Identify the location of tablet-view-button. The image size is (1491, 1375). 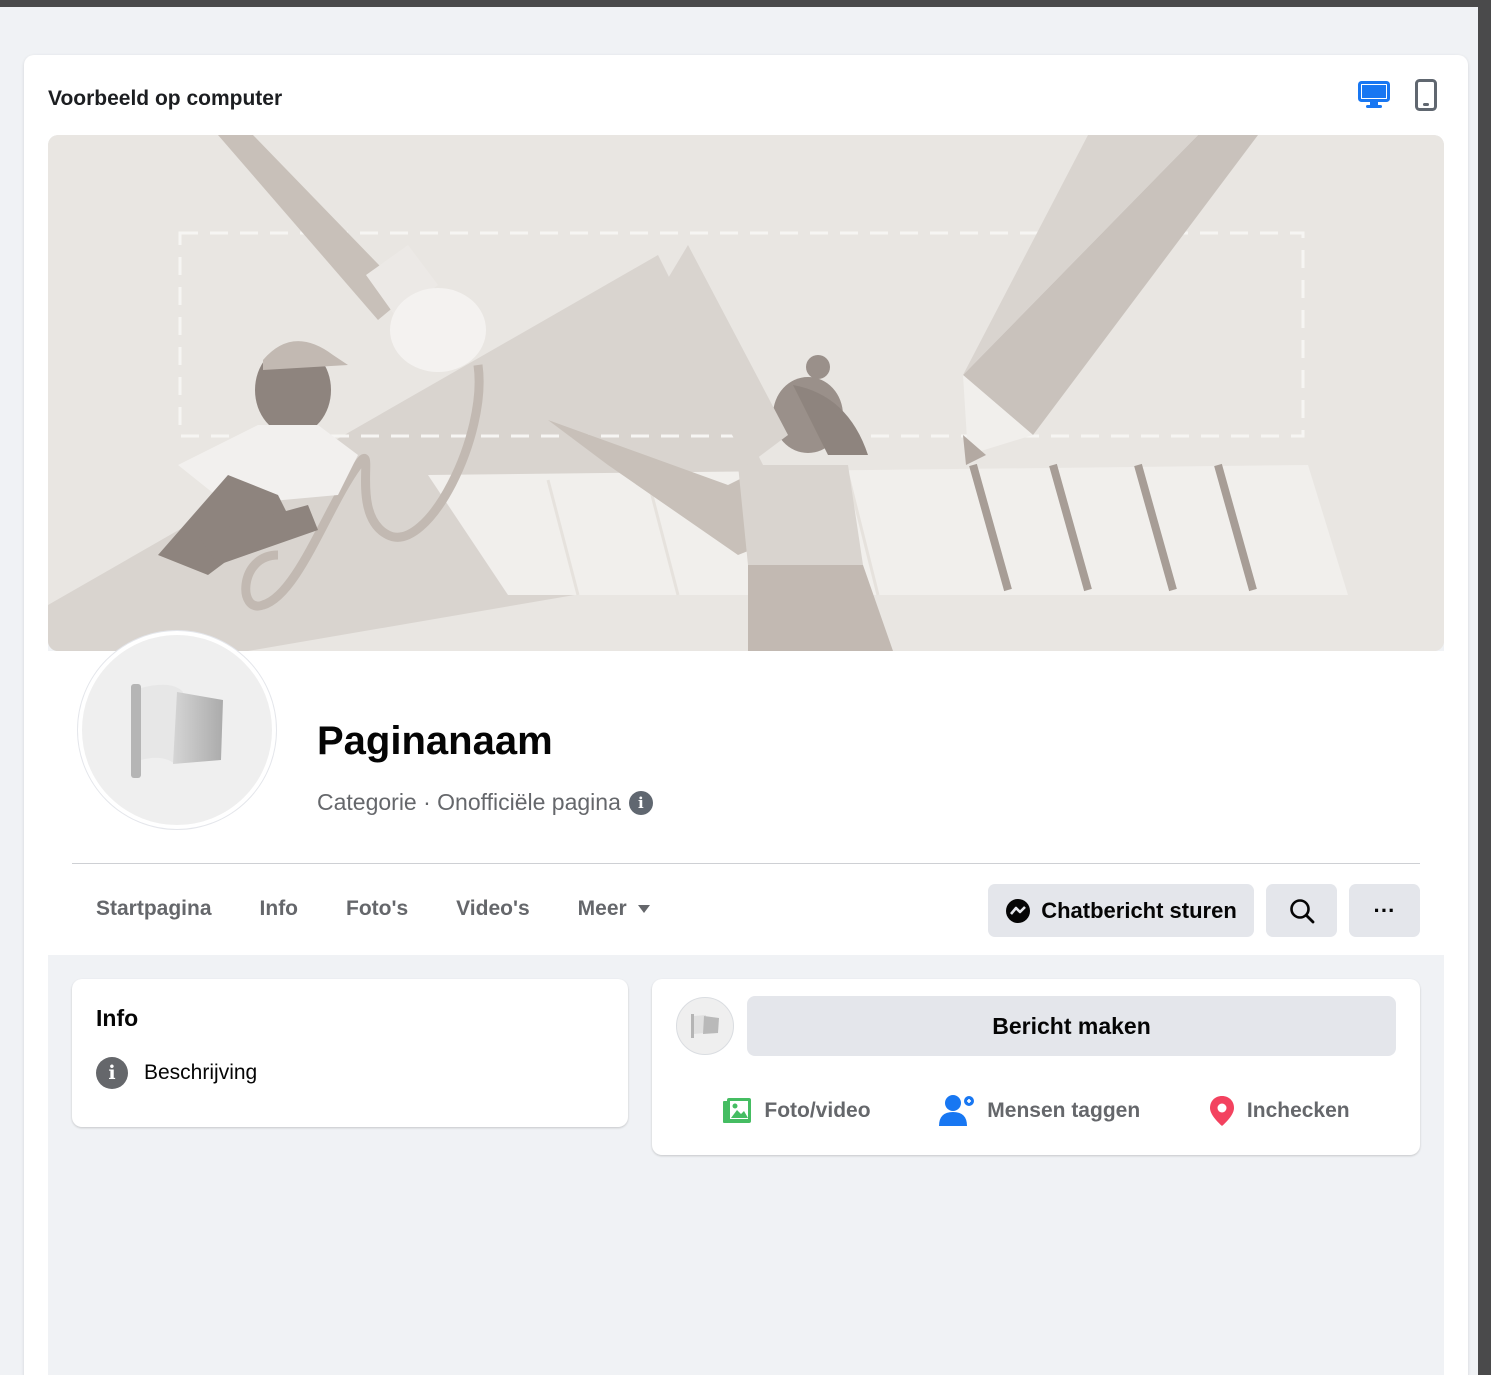
(1426, 95).